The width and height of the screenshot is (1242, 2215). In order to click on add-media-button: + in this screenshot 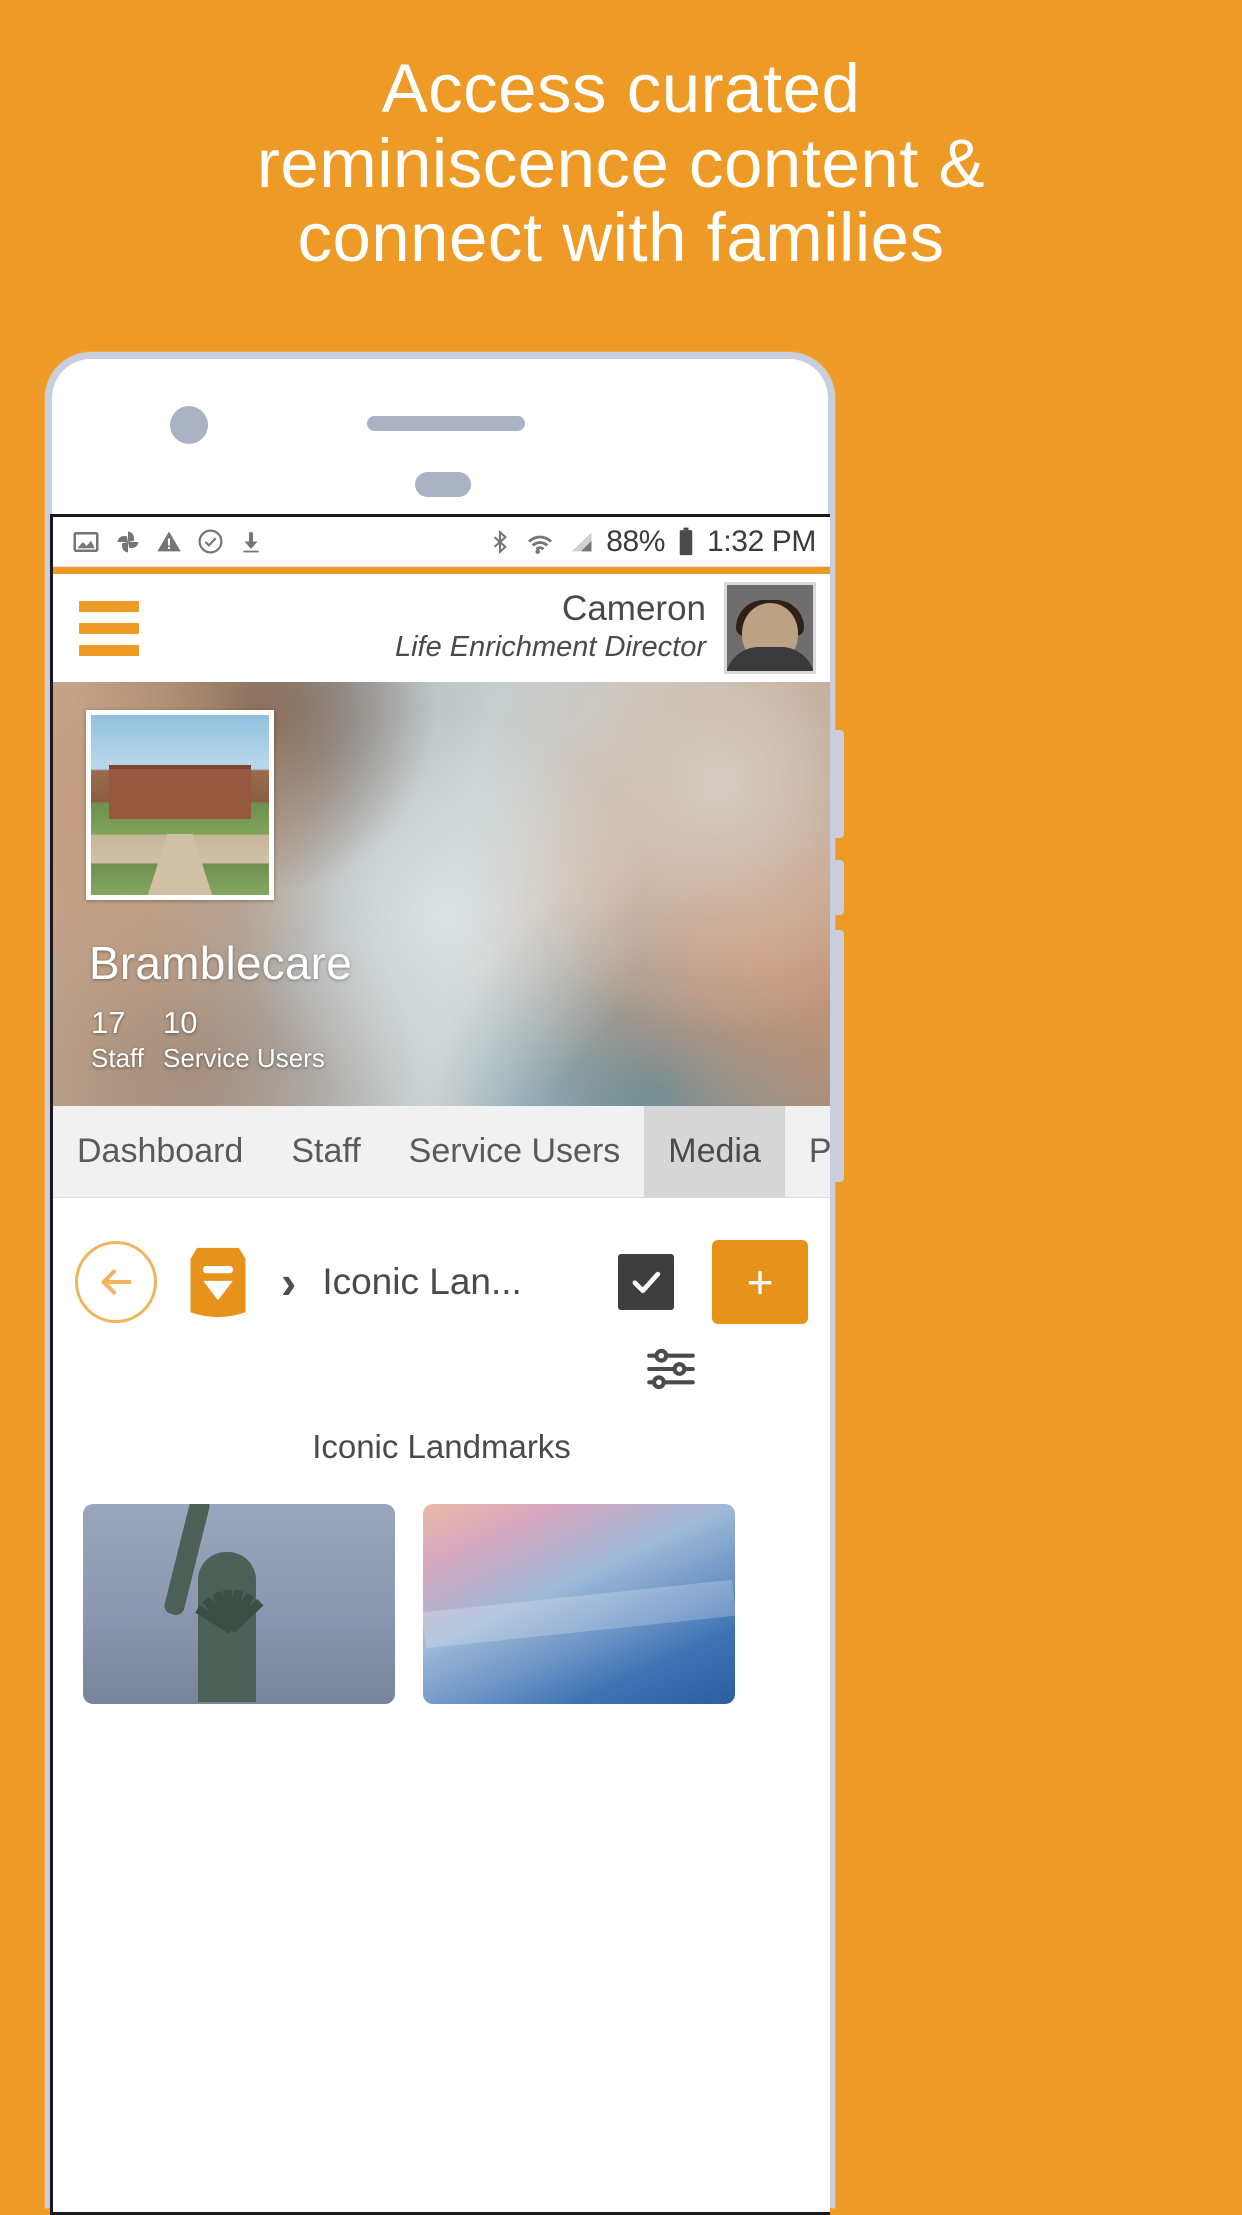, I will do `click(760, 1282)`.